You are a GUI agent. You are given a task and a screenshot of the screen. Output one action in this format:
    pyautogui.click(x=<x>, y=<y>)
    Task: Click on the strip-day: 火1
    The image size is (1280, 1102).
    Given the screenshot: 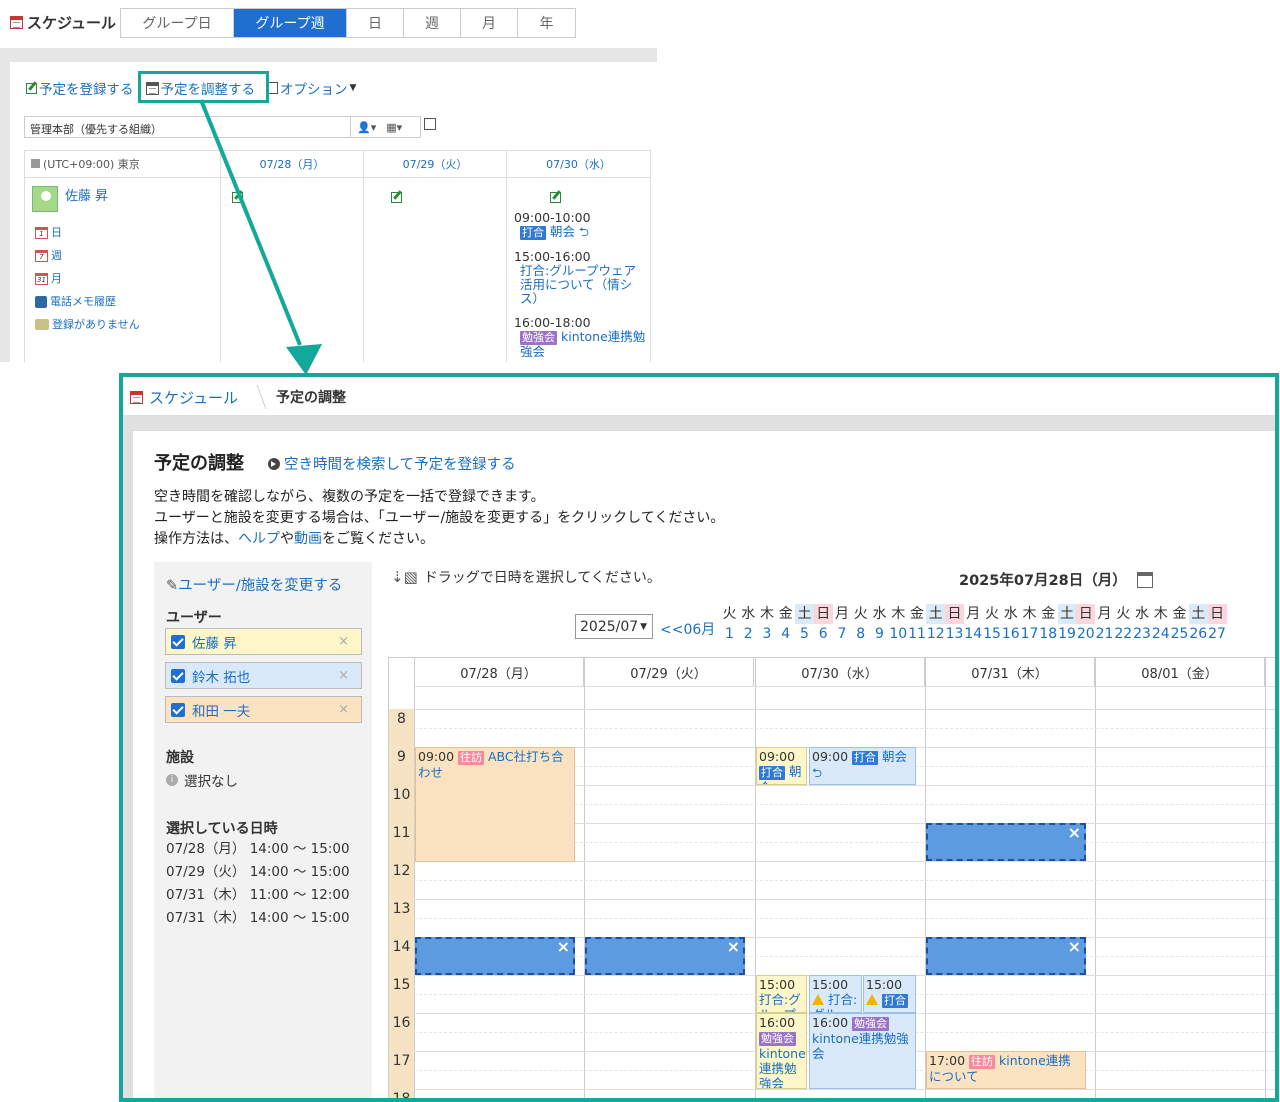 What is the action you would take?
    pyautogui.click(x=729, y=624)
    